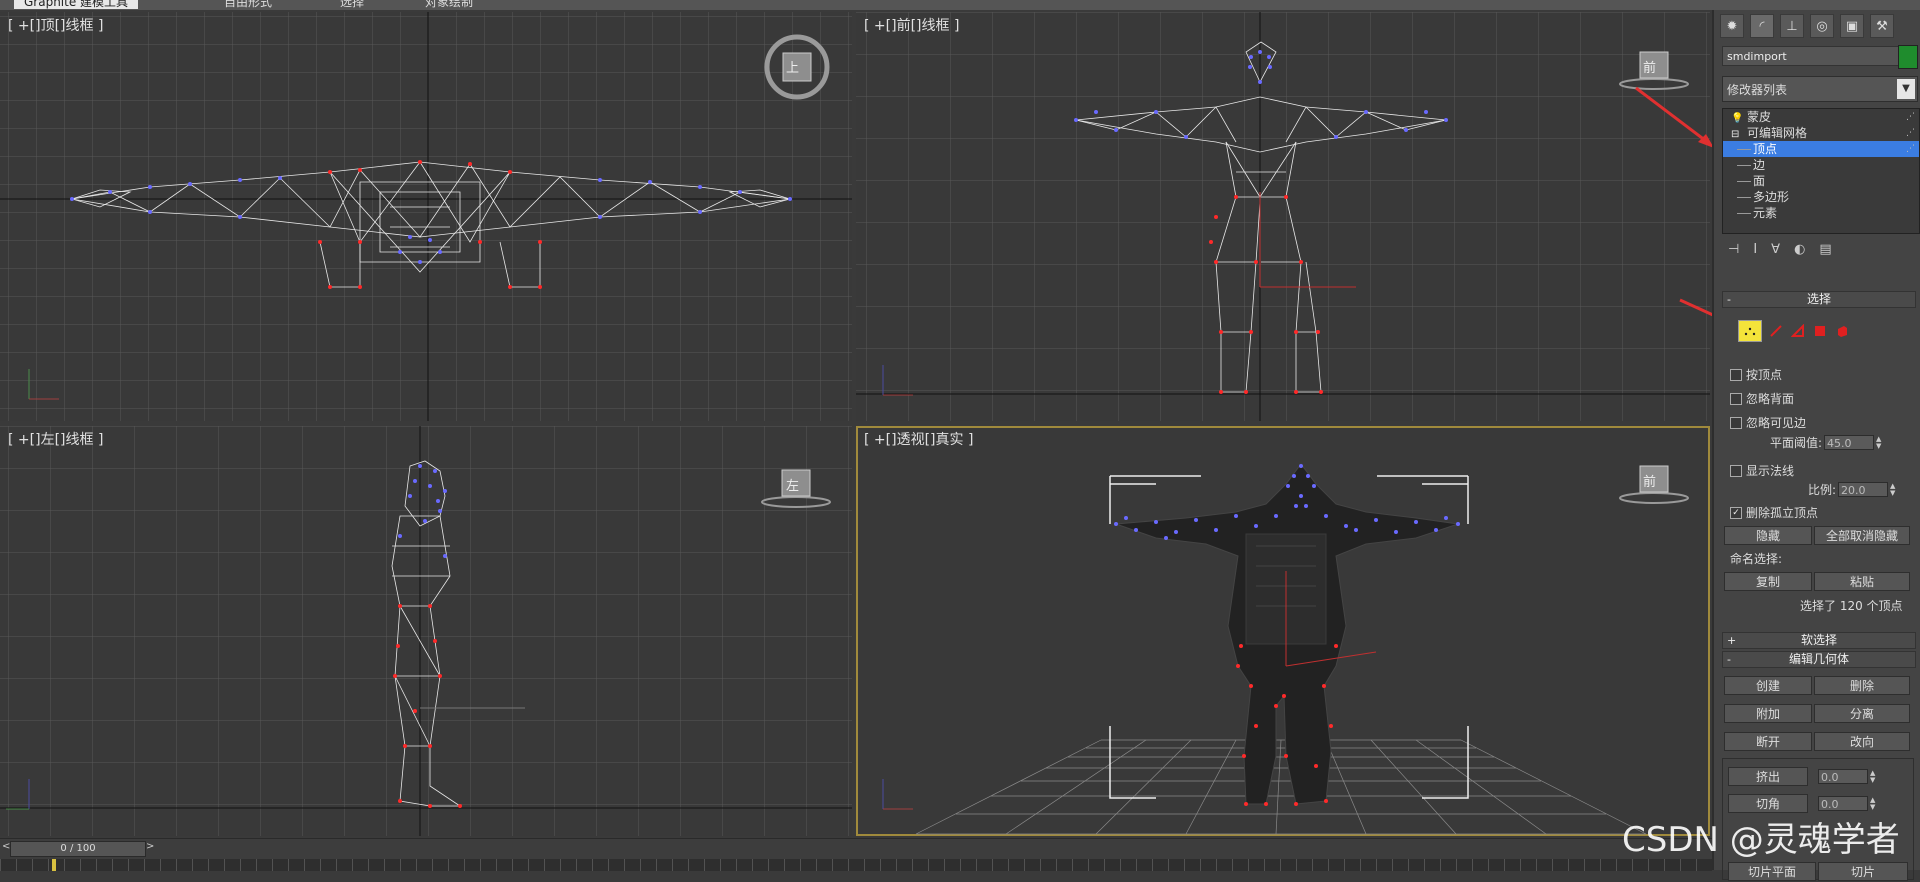 The width and height of the screenshot is (1920, 882). What do you see at coordinates (1862, 535) in the screenshot?
I see `unhide-all-button: 全部取消隐藏` at bounding box center [1862, 535].